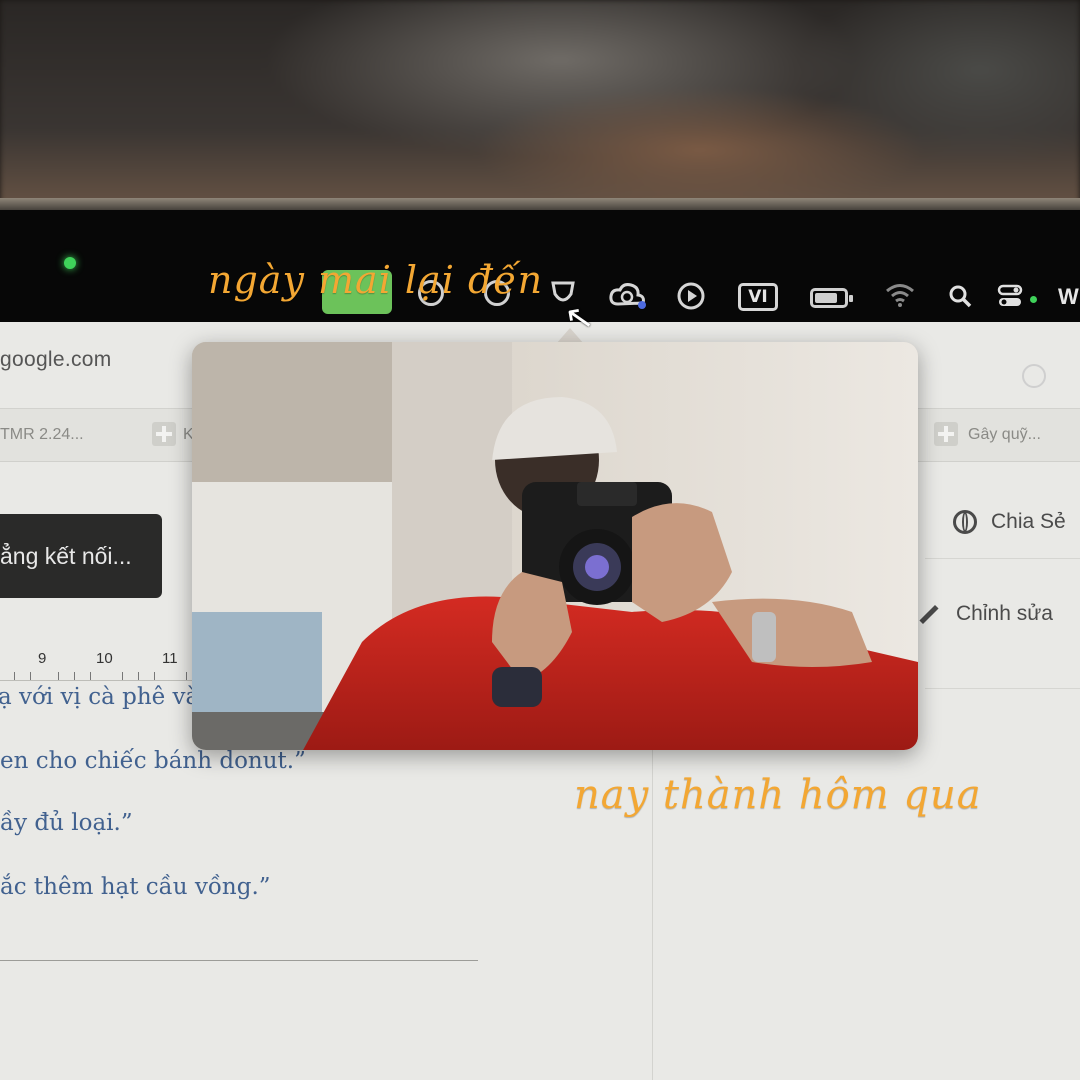  What do you see at coordinates (239, 960) in the screenshot?
I see `doc-divider` at bounding box center [239, 960].